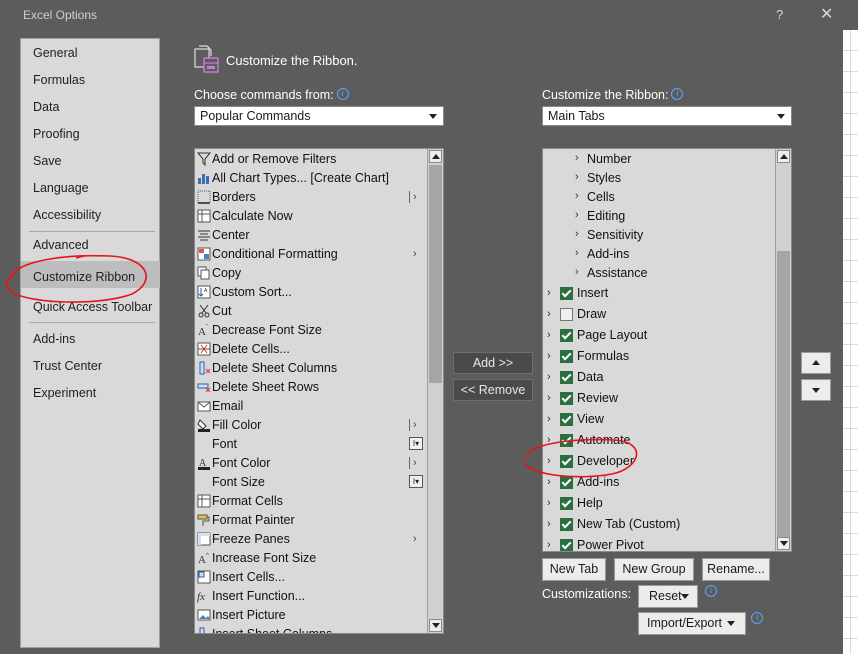  Describe the element at coordinates (309, 558) in the screenshot. I see `command-list-item: A ^ Increase Font Size` at that location.